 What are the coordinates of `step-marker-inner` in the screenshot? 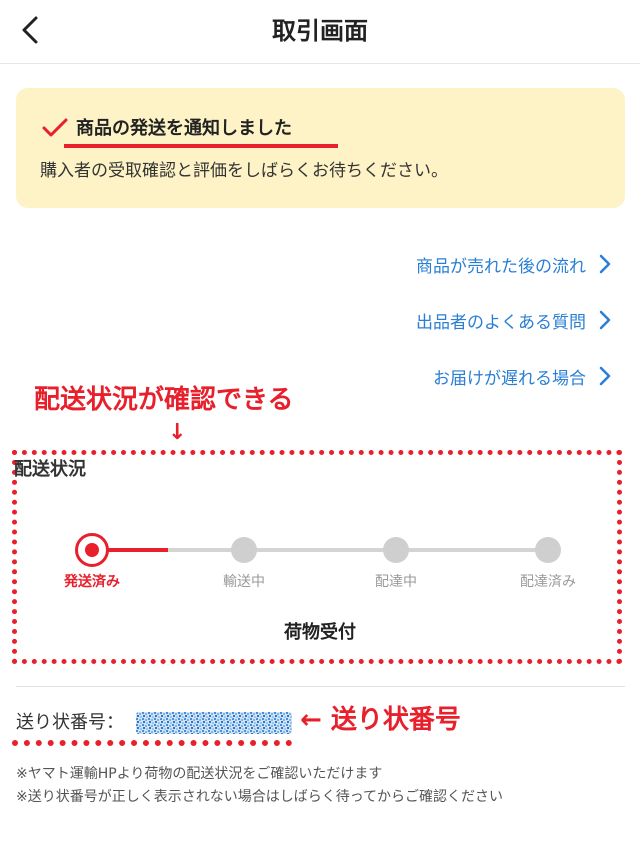 It's located at (92, 550).